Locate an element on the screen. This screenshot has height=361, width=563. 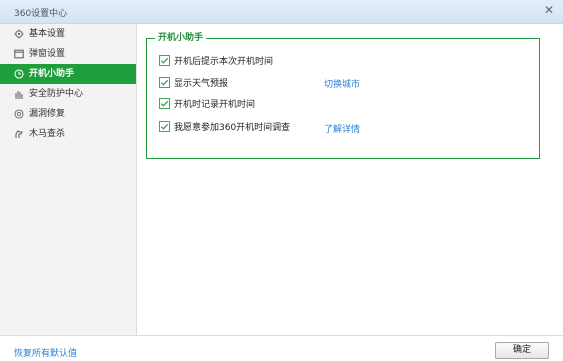
option-join-survey: 我愿意参加360开机时间调查 is located at coordinates (224, 126).